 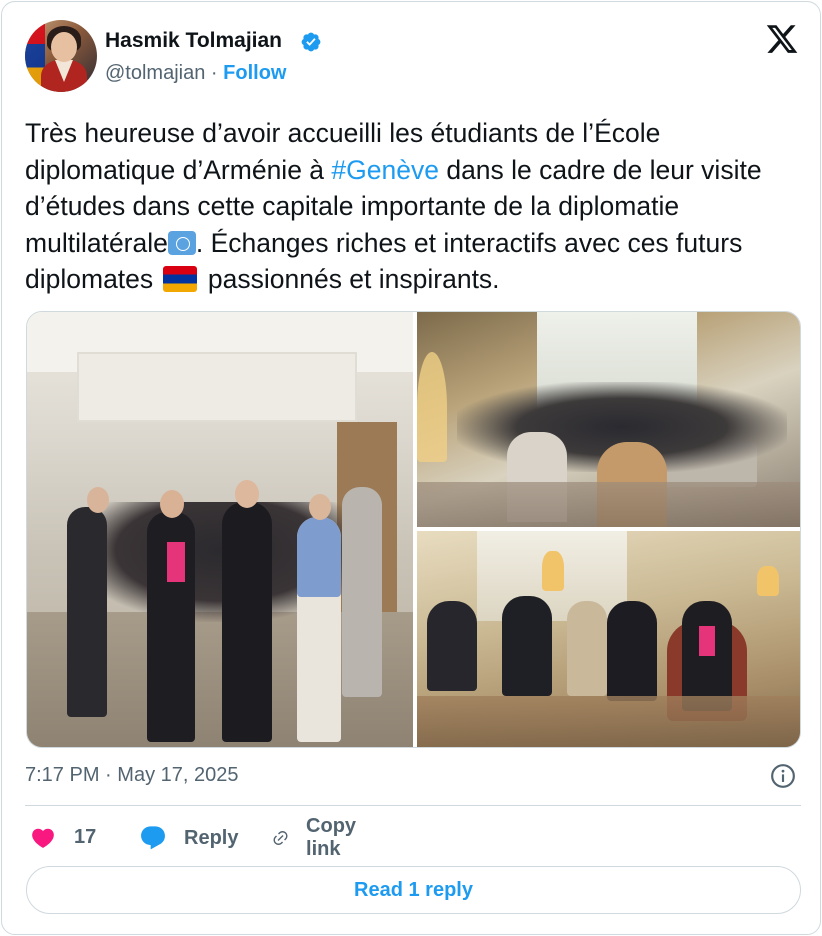 What do you see at coordinates (64, 47) in the screenshot?
I see `avatar-face` at bounding box center [64, 47].